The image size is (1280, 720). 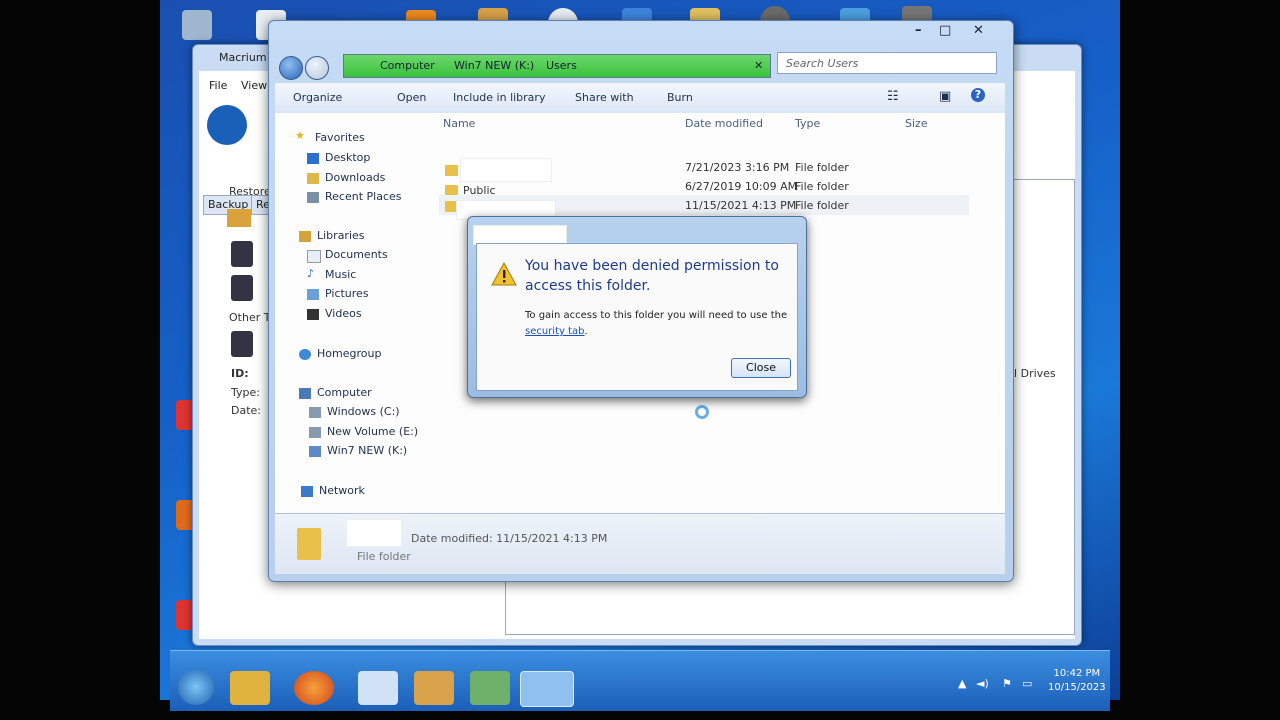 I want to click on details-date-modified: Date modified: 11/15/2021 4:13 PM, so click(x=509, y=538).